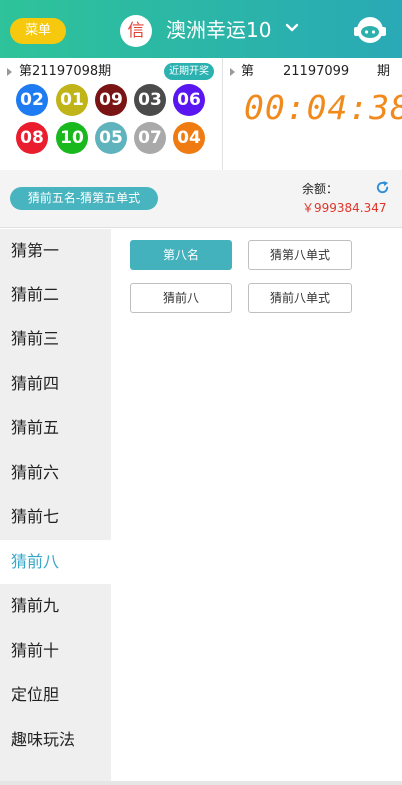 The image size is (402, 785). Describe the element at coordinates (370, 30) in the screenshot. I see `customer-service-icon` at that location.